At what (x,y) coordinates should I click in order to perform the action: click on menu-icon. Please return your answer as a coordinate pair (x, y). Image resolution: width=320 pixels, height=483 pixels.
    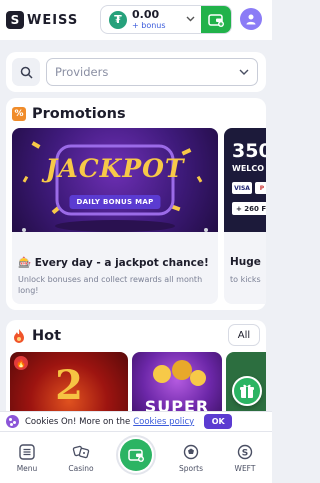
    Looking at the image, I should click on (27, 452).